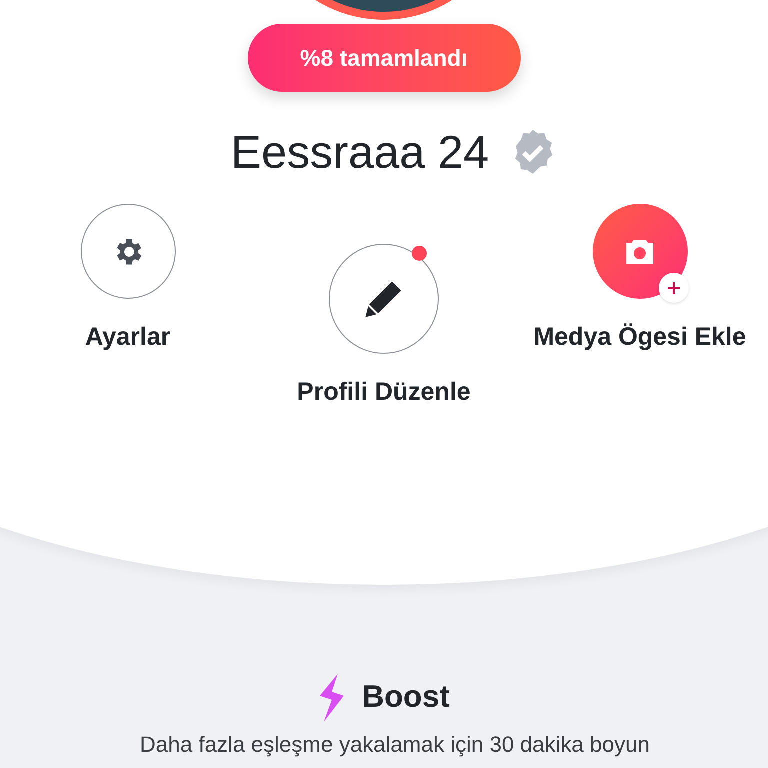 This screenshot has width=768, height=768. Describe the element at coordinates (128, 337) in the screenshot. I see `action-label: Ayarlar` at that location.